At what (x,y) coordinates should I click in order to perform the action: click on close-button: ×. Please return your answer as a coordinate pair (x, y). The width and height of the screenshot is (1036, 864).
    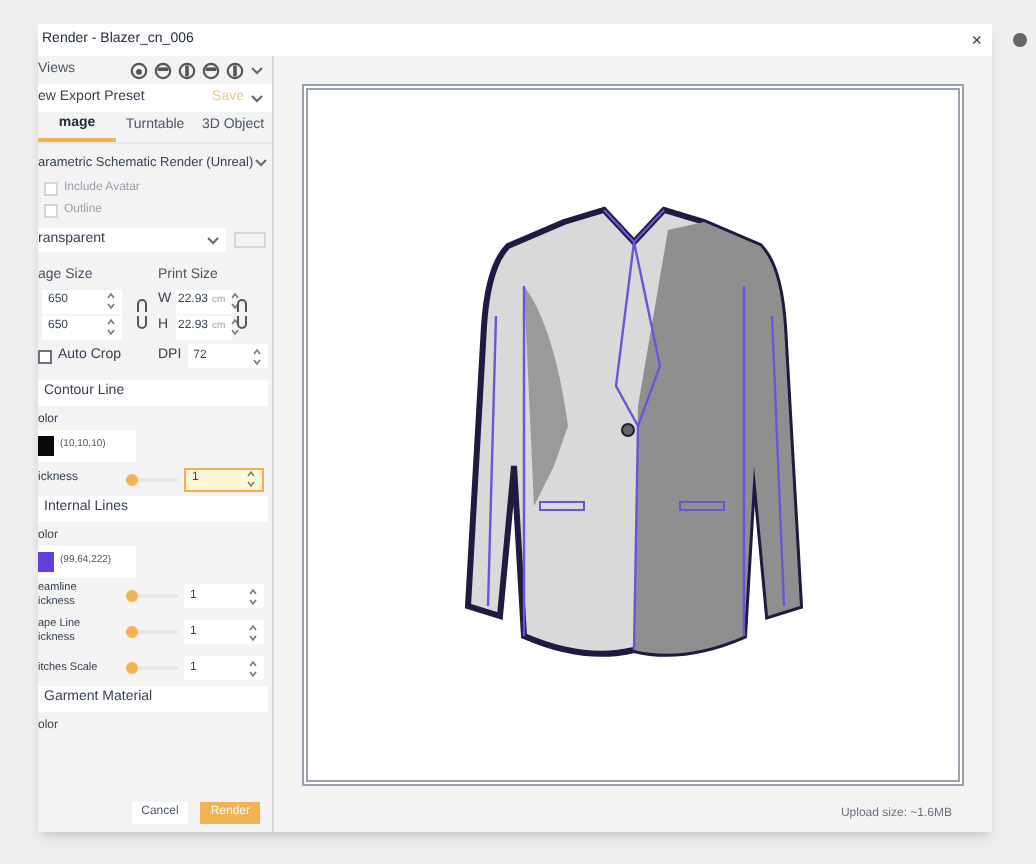
    Looking at the image, I should click on (979, 40).